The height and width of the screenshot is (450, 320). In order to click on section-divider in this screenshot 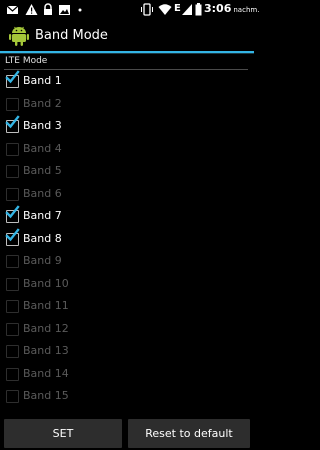, I will do `click(126, 69)`.